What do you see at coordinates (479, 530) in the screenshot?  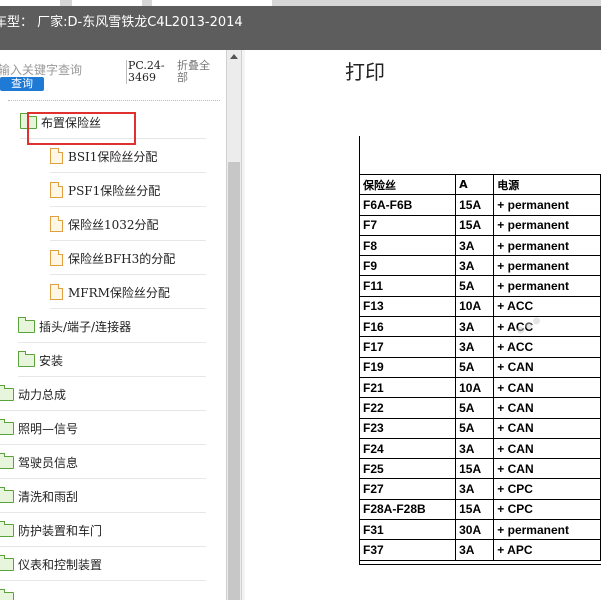 I see `table-row: F31 30A + permanent` at bounding box center [479, 530].